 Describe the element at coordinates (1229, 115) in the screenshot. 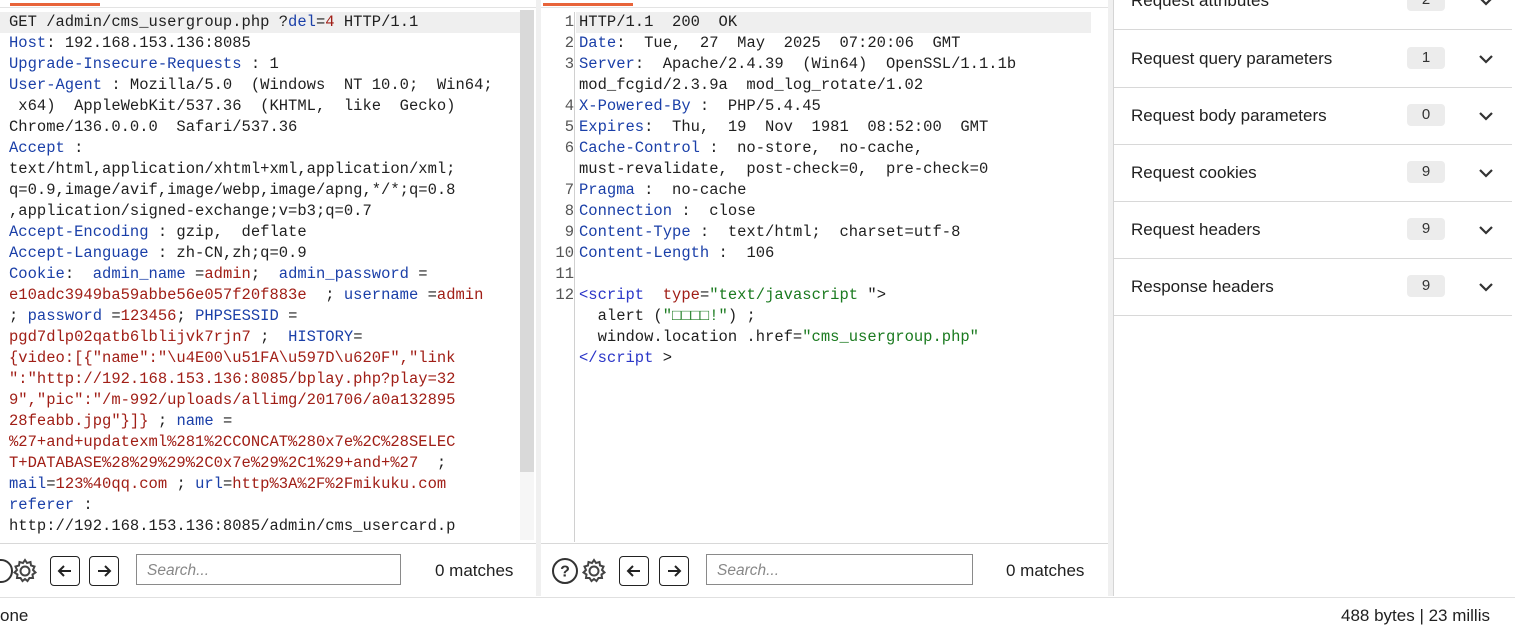

I see `inspector-row-label: Request body parameters` at that location.